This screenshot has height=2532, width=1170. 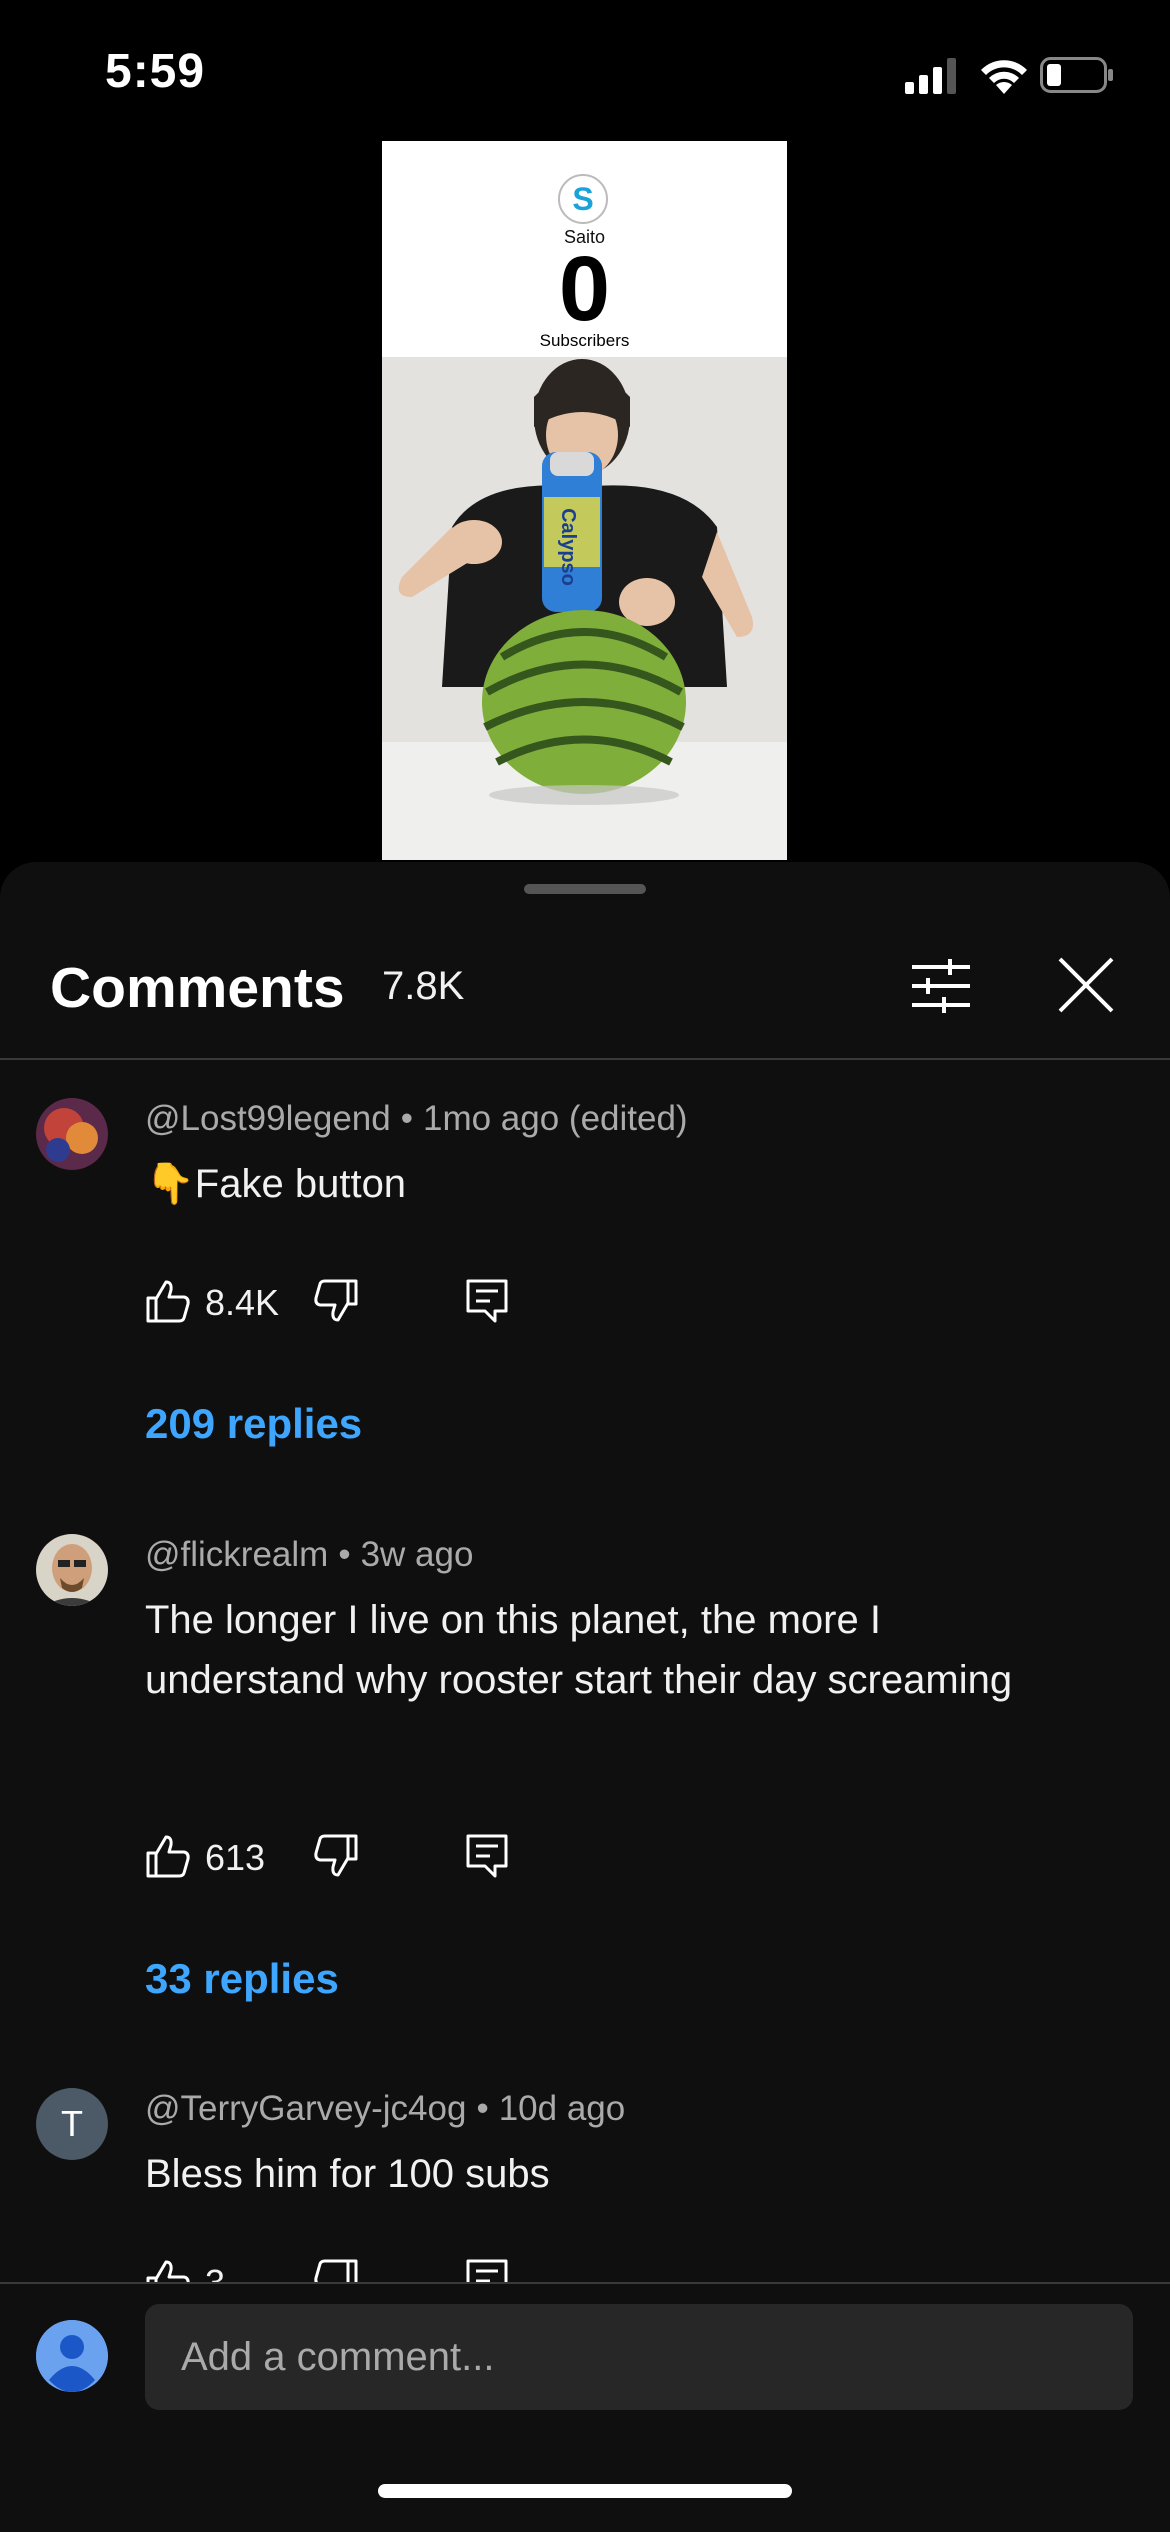 I want to click on comment-text: 👇Fake button, so click(x=276, y=1184).